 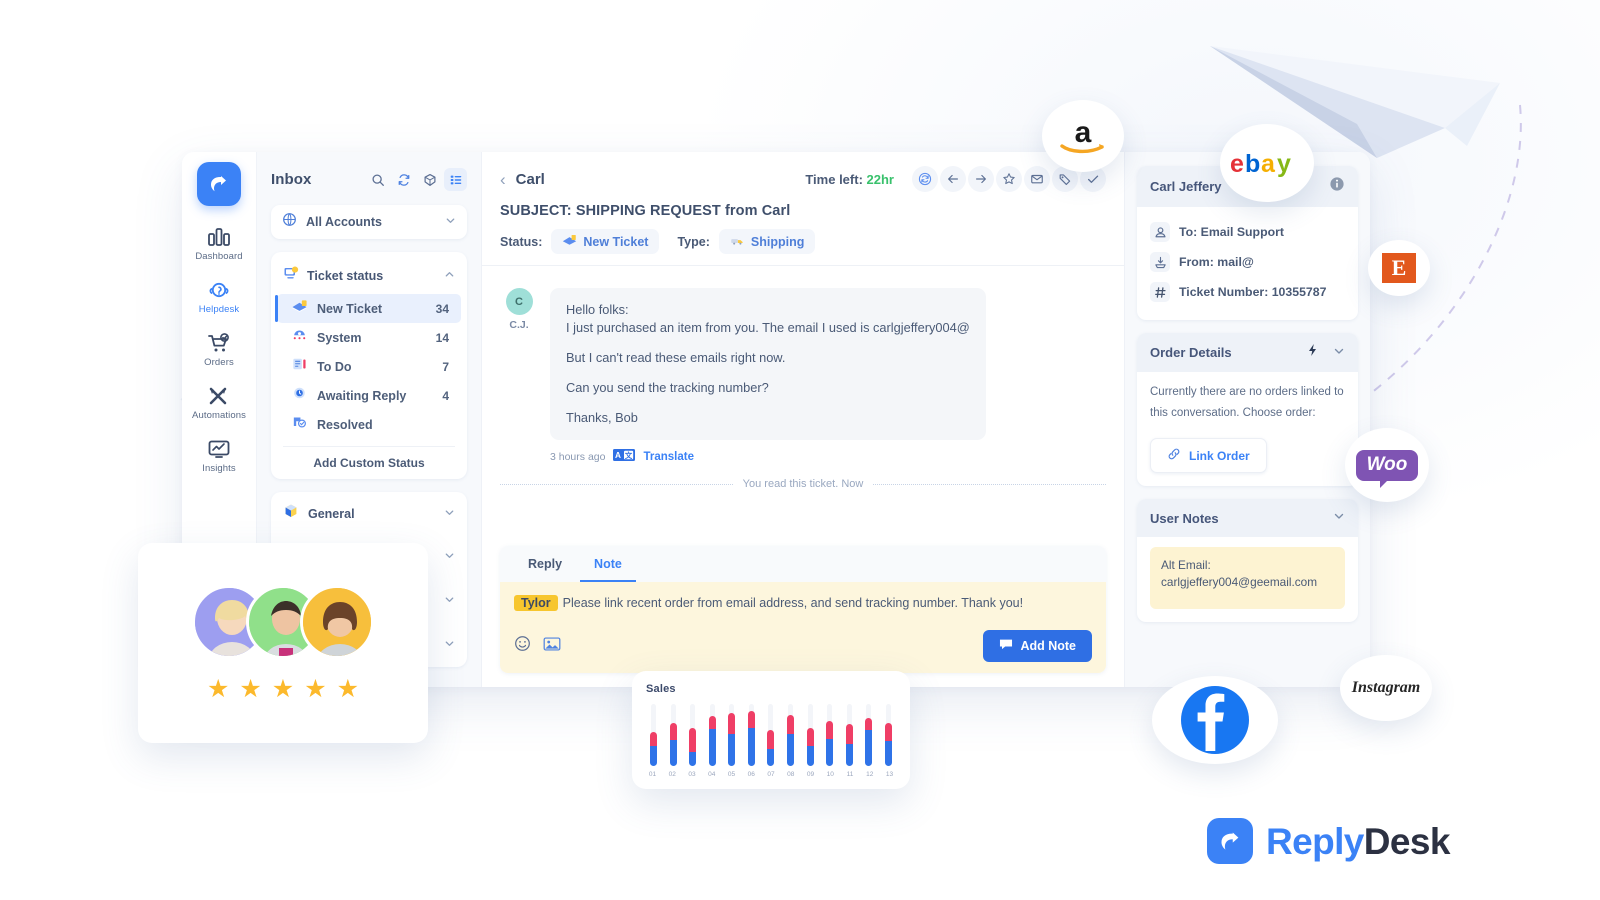 I want to click on author-tag: Tylor, so click(x=536, y=603).